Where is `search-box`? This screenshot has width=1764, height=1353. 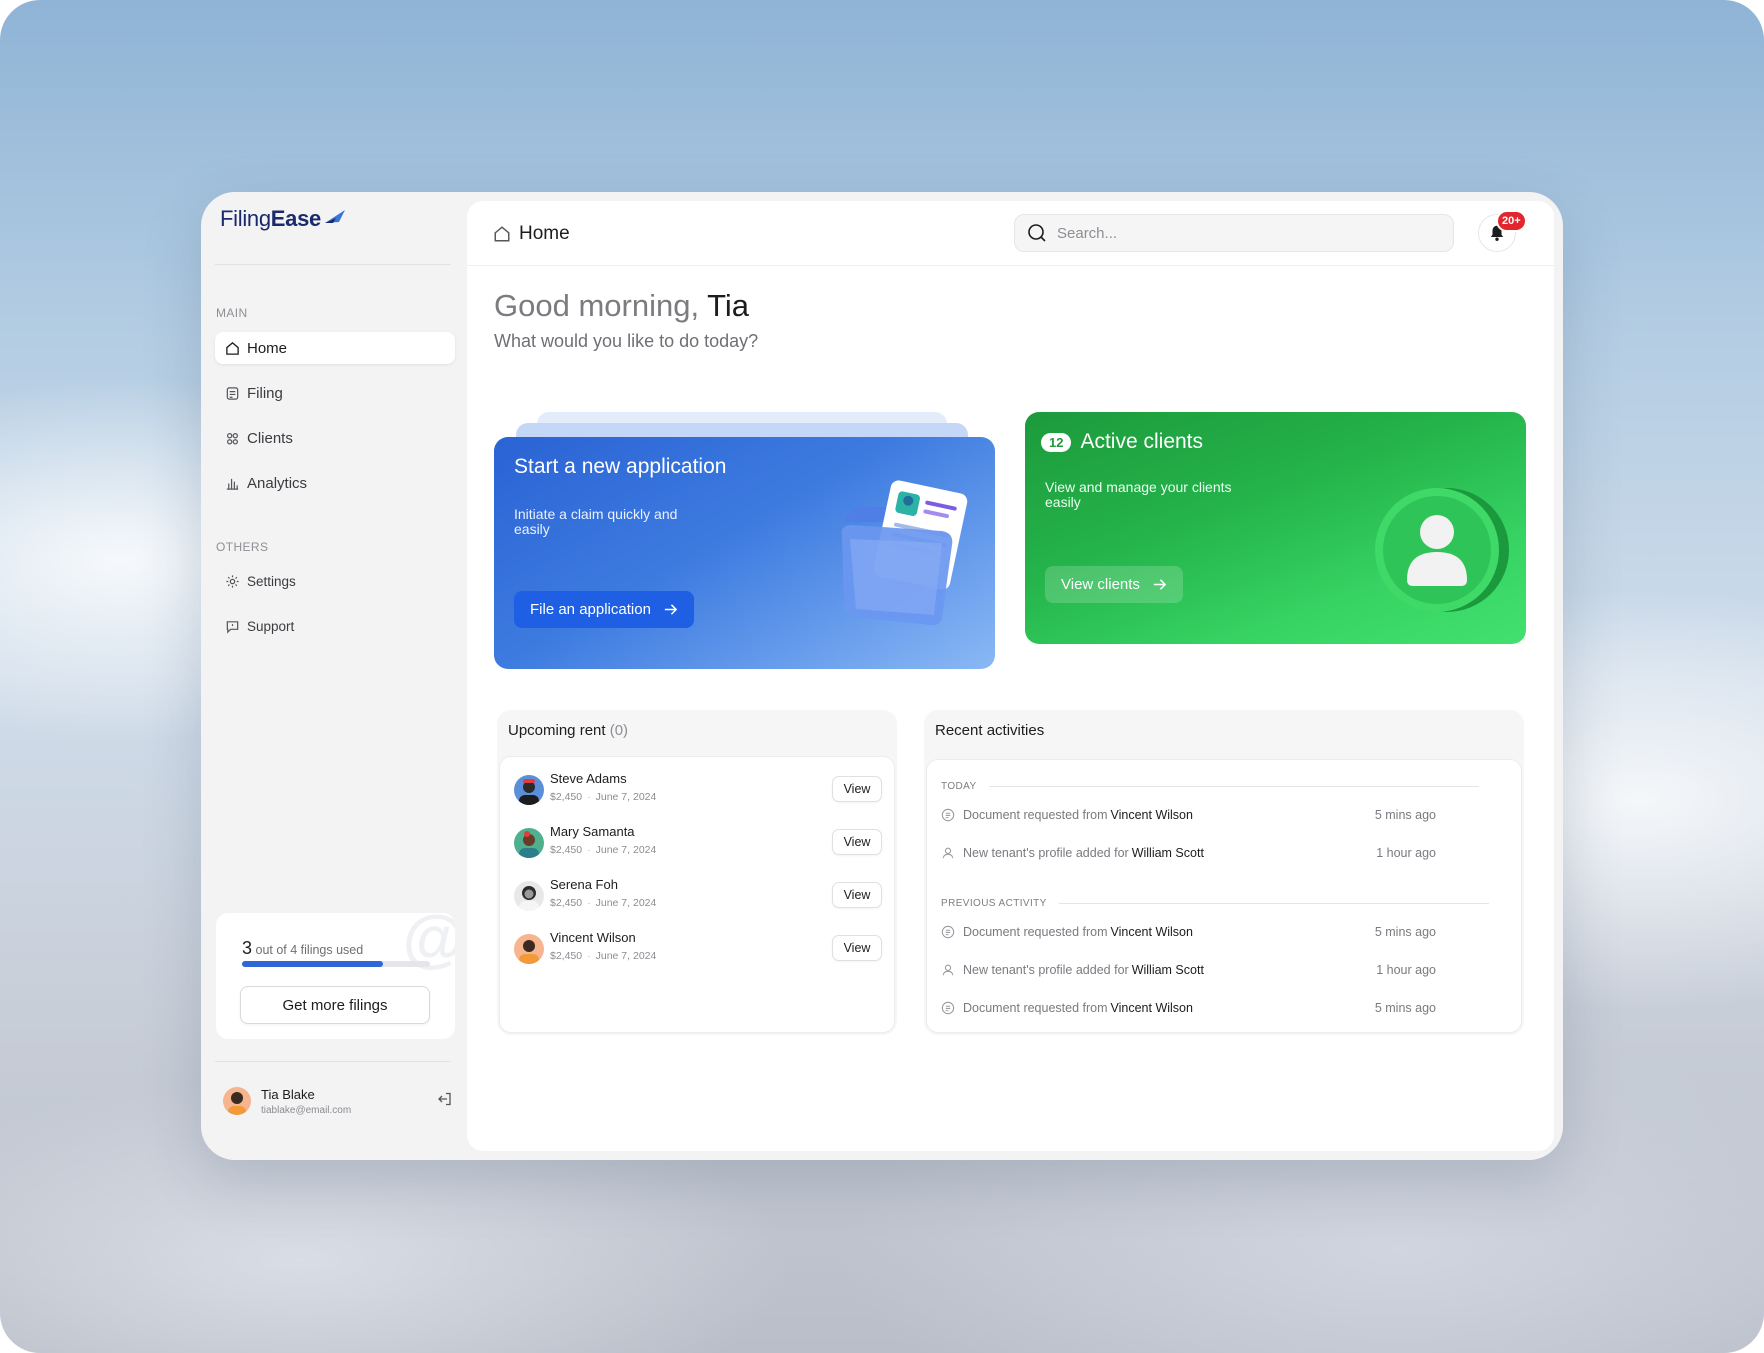
search-box is located at coordinates (1234, 233).